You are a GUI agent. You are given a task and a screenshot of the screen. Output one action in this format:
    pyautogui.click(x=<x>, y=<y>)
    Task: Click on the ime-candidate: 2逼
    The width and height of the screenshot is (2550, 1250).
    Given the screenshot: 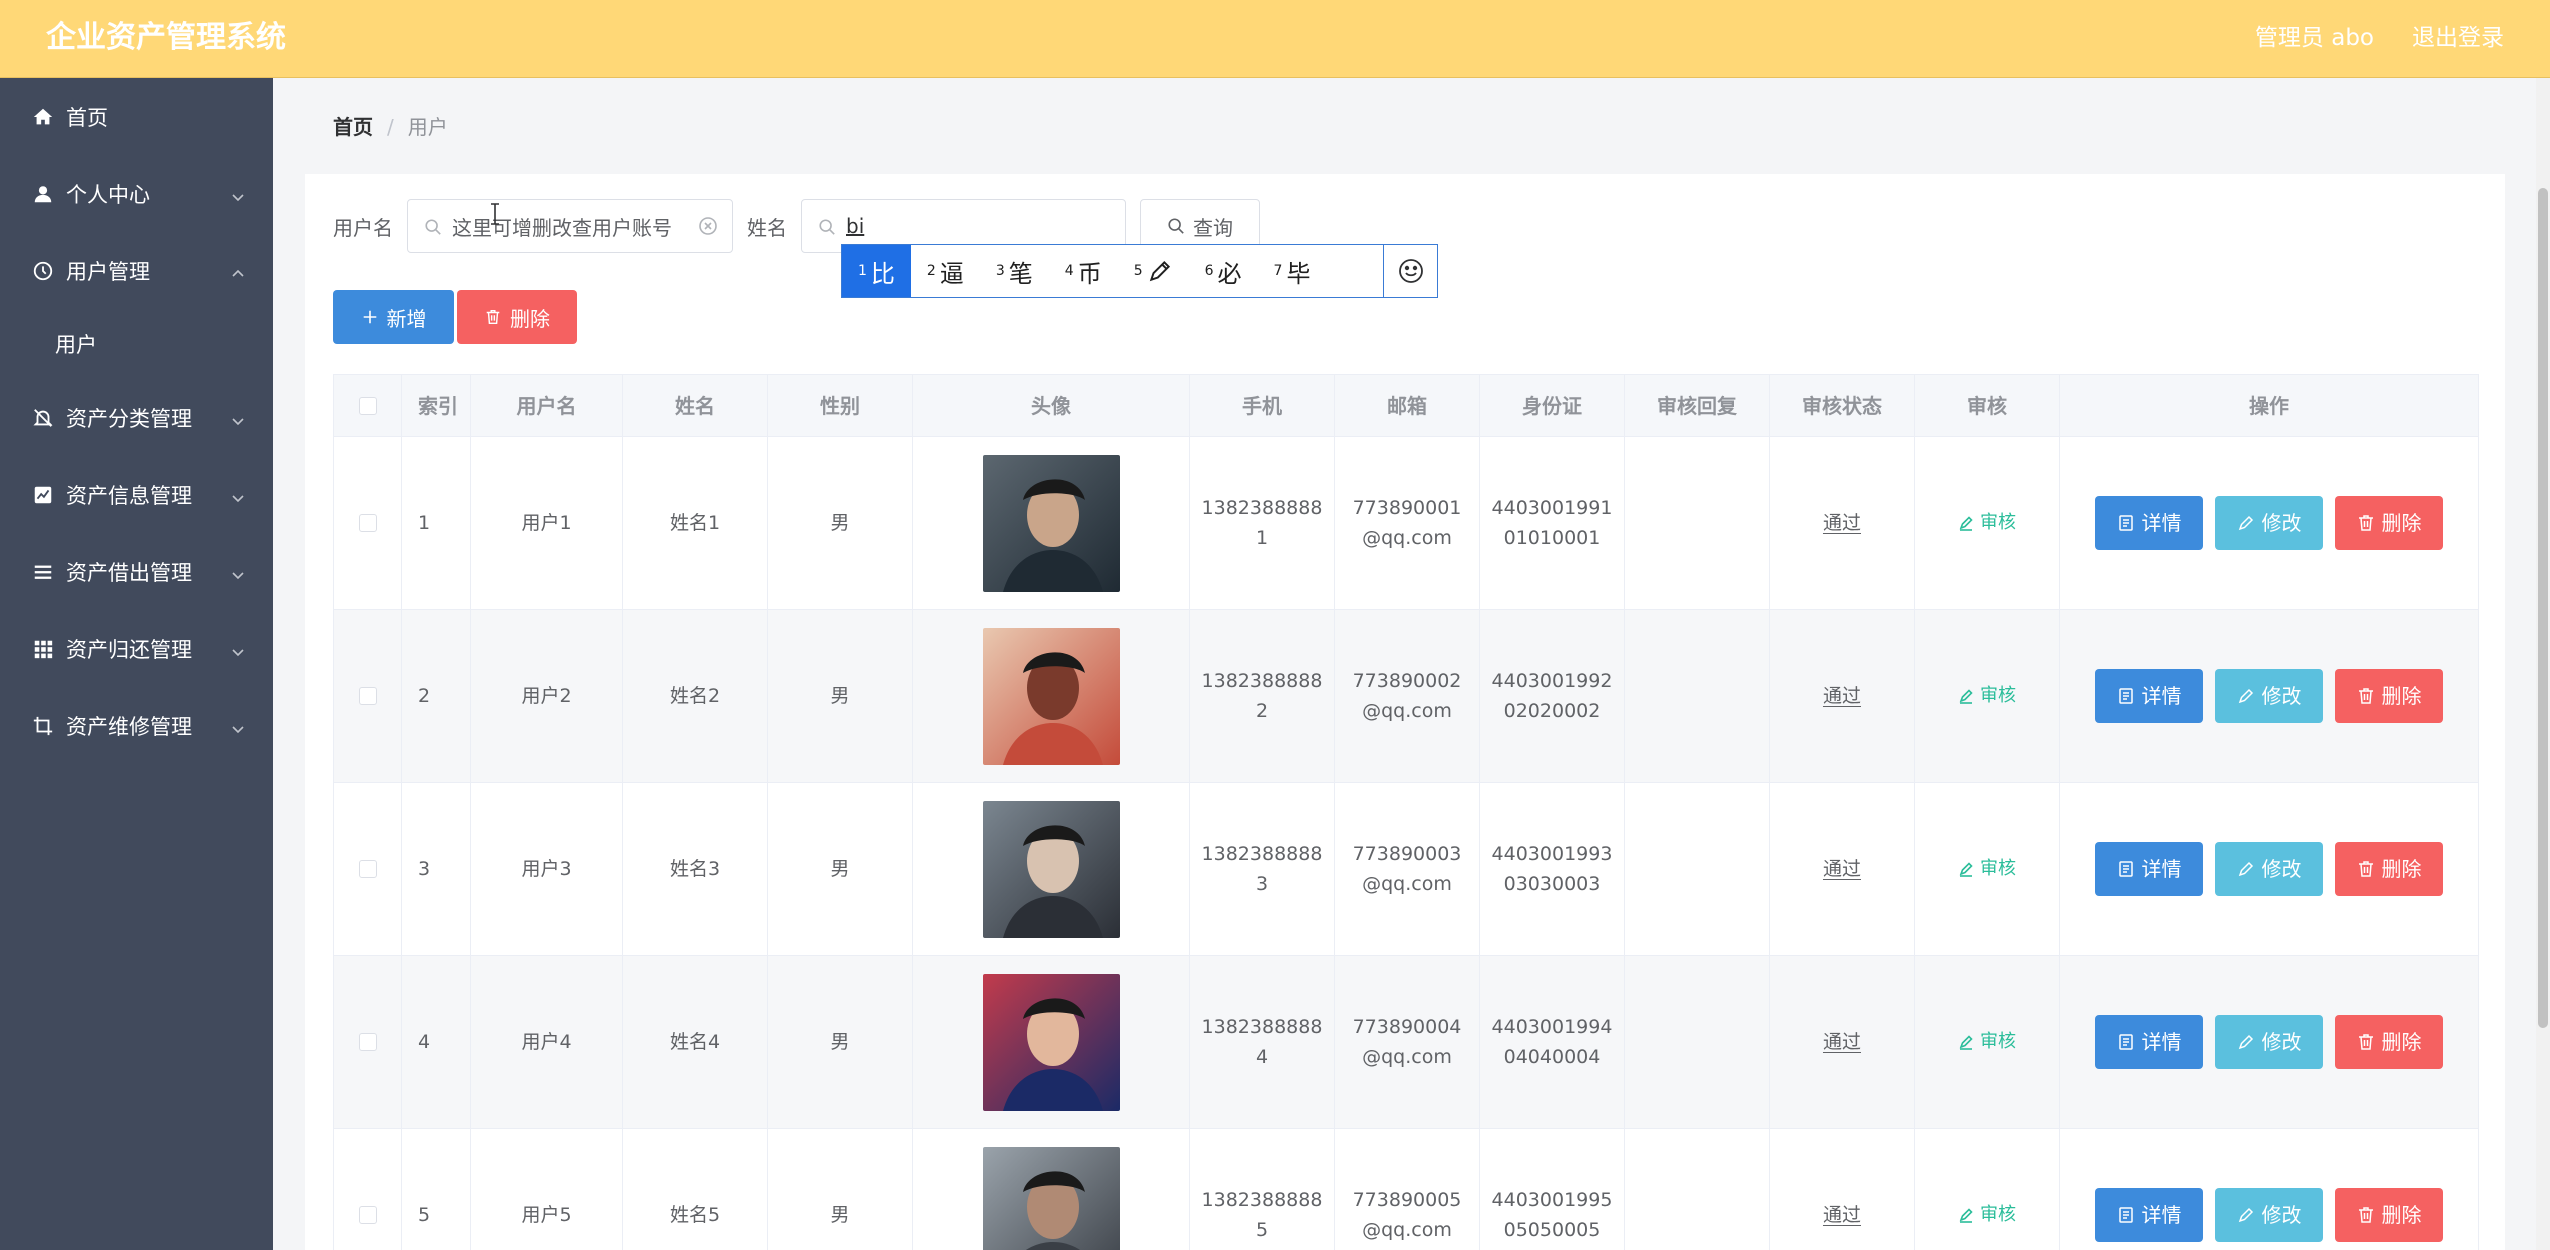 What is the action you would take?
    pyautogui.click(x=945, y=271)
    